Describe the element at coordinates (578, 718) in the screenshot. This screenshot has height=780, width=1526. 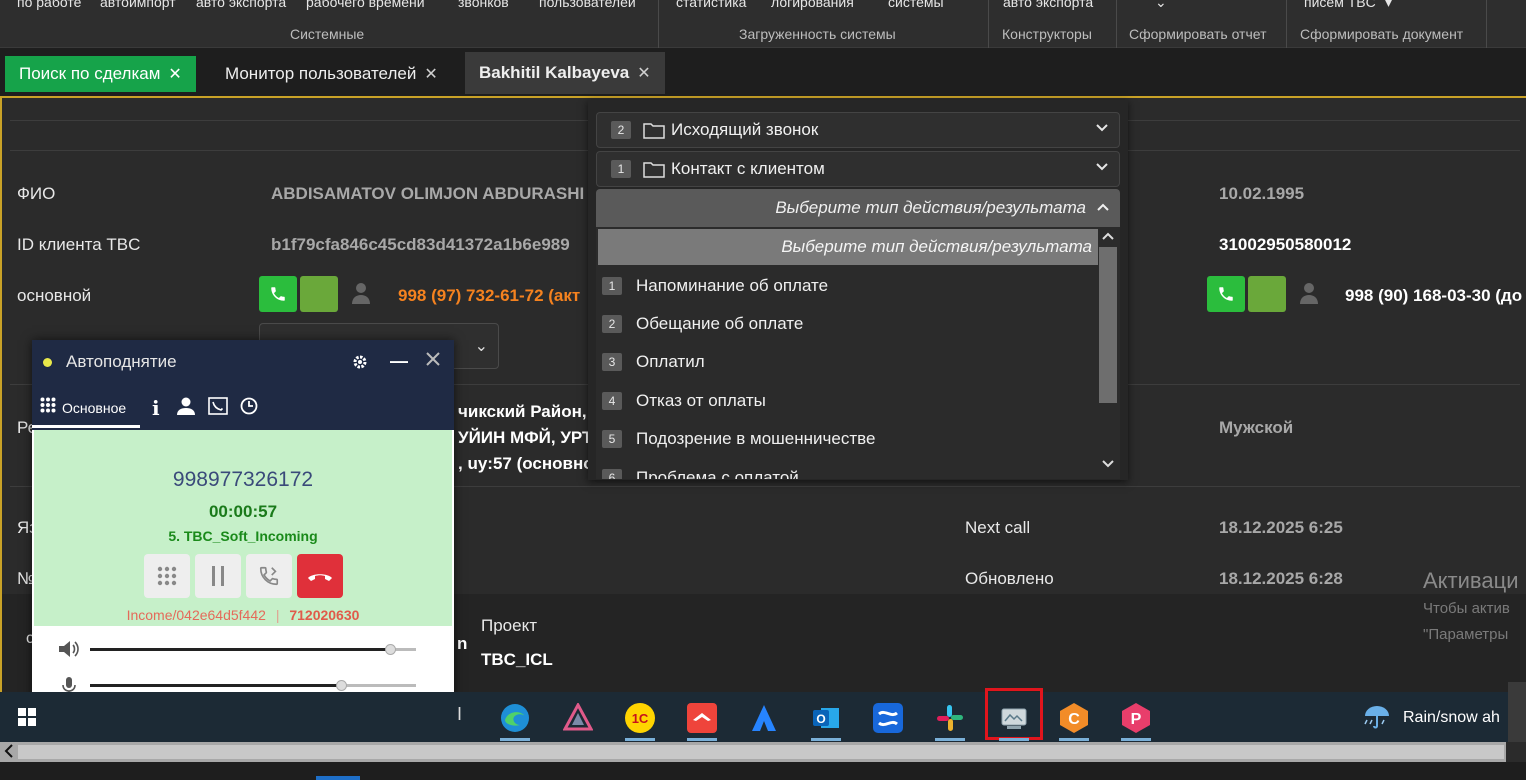
I see `app-triangle-icon` at that location.